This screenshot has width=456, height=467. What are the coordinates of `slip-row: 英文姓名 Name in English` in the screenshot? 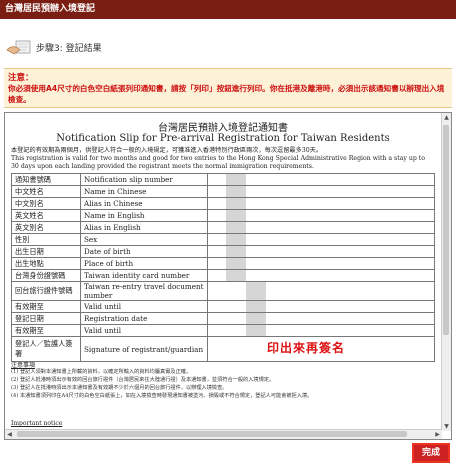 It's located at (223, 215).